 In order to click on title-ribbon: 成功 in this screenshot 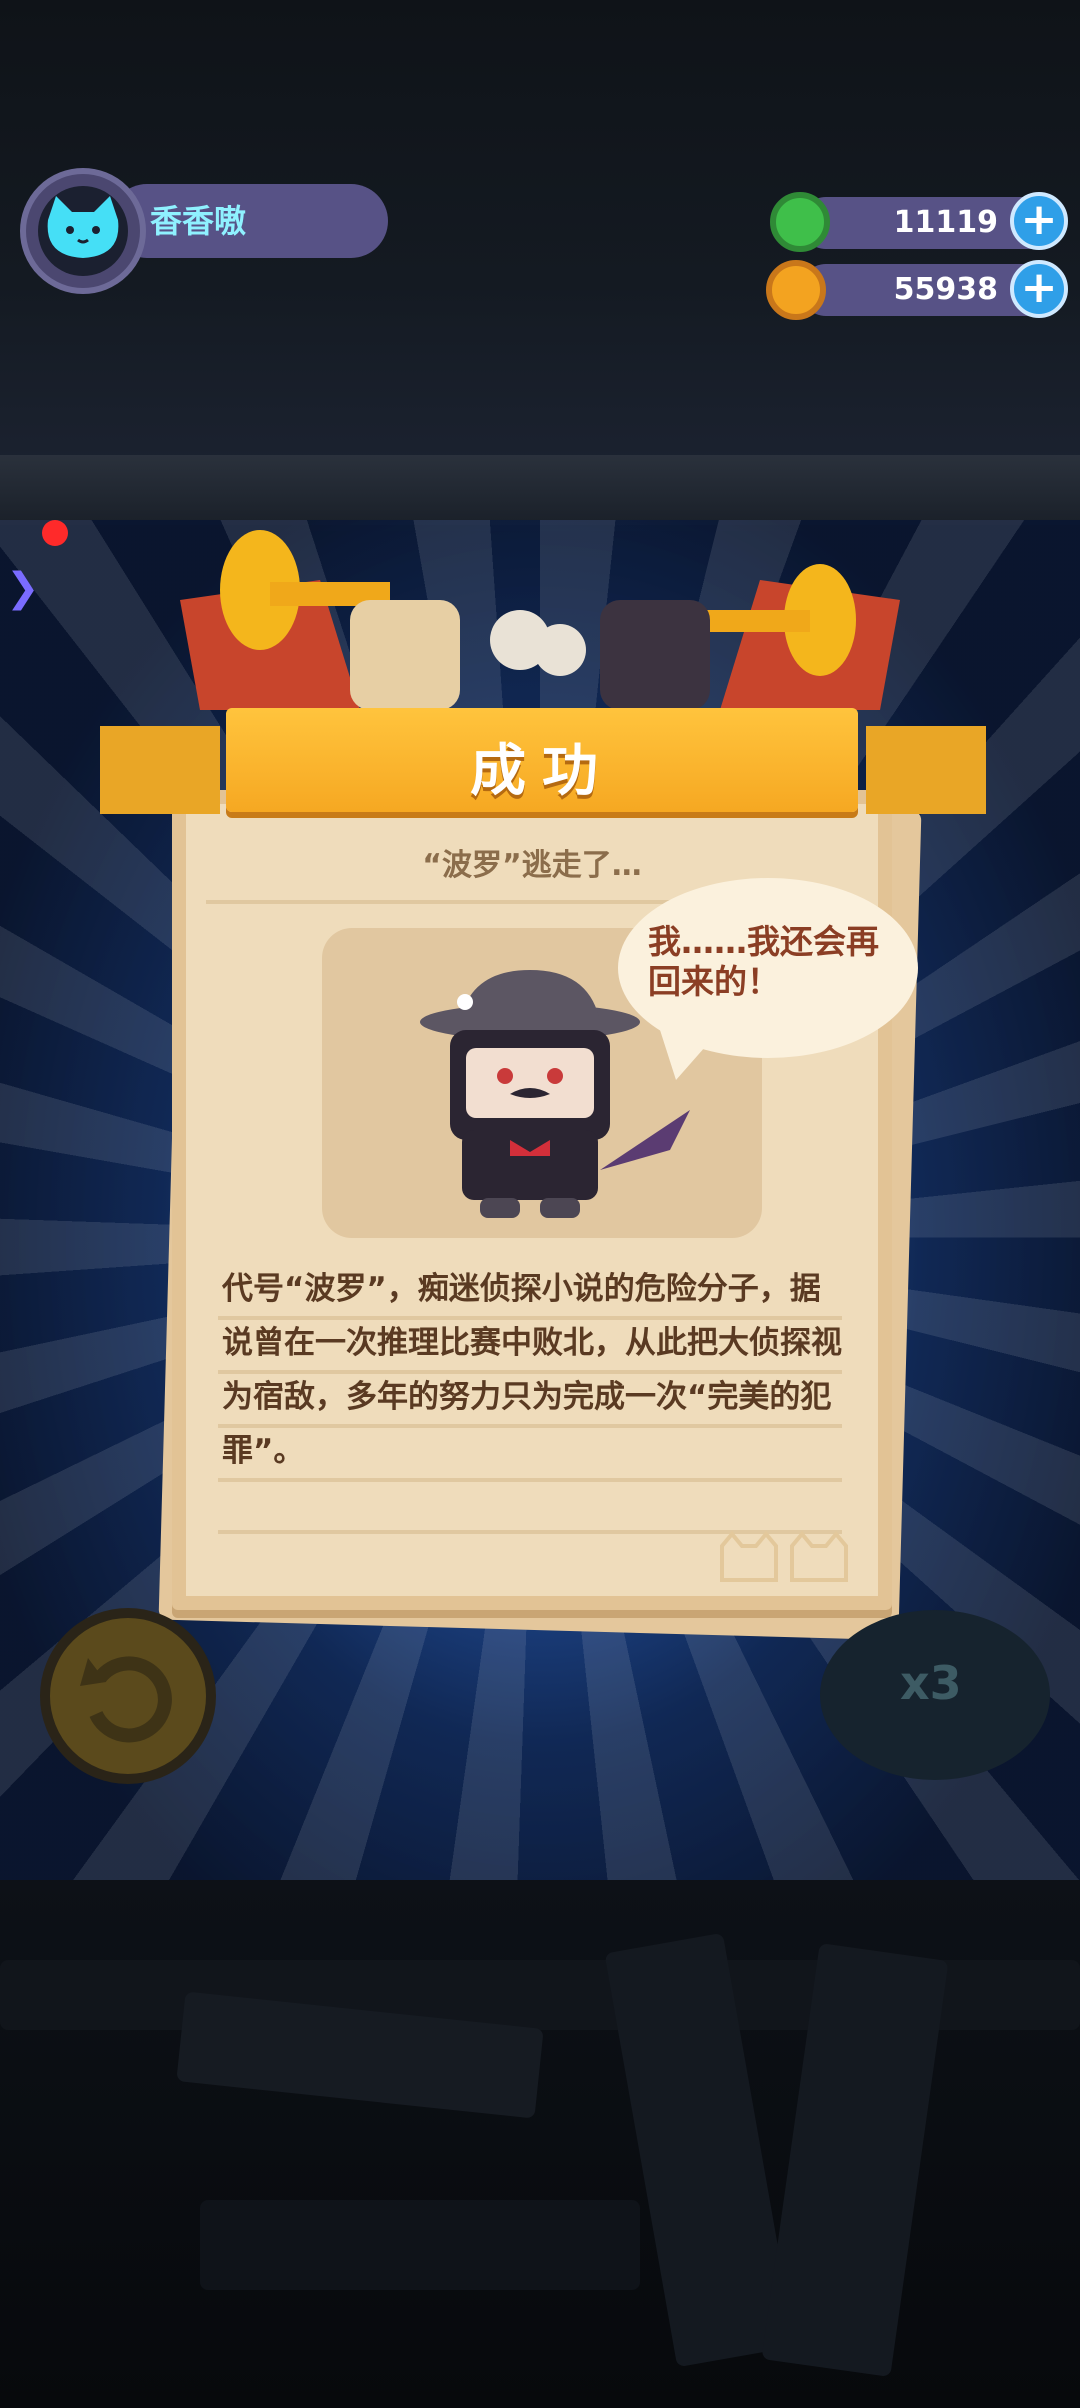, I will do `click(542, 760)`.